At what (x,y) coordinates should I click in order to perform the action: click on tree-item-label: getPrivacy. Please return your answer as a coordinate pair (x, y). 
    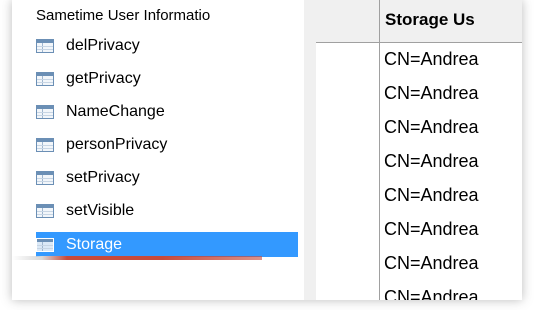
    Looking at the image, I should click on (103, 78).